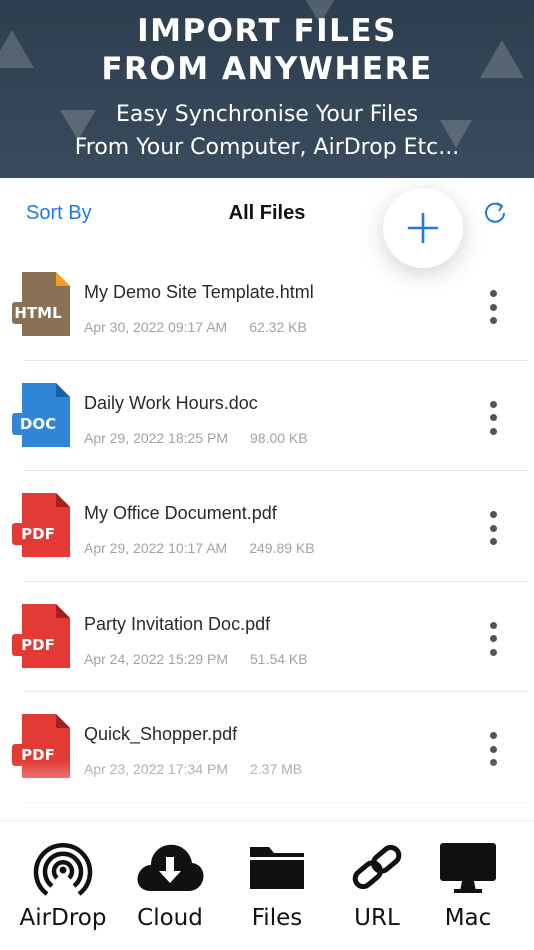 The image size is (534, 950). What do you see at coordinates (63, 872) in the screenshot?
I see `airdrop-icon` at bounding box center [63, 872].